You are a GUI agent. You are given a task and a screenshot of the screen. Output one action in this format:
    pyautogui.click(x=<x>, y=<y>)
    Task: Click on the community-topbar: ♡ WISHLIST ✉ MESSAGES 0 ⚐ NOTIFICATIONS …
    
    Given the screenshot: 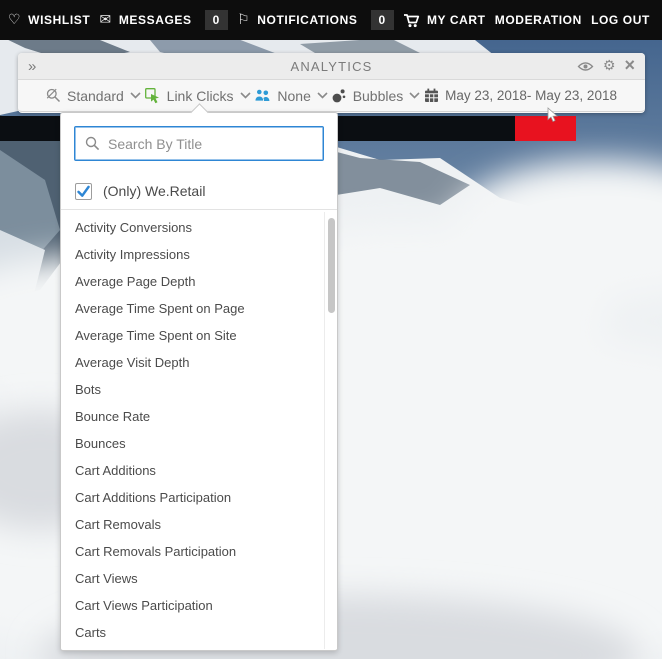 What is the action you would take?
    pyautogui.click(x=331, y=20)
    